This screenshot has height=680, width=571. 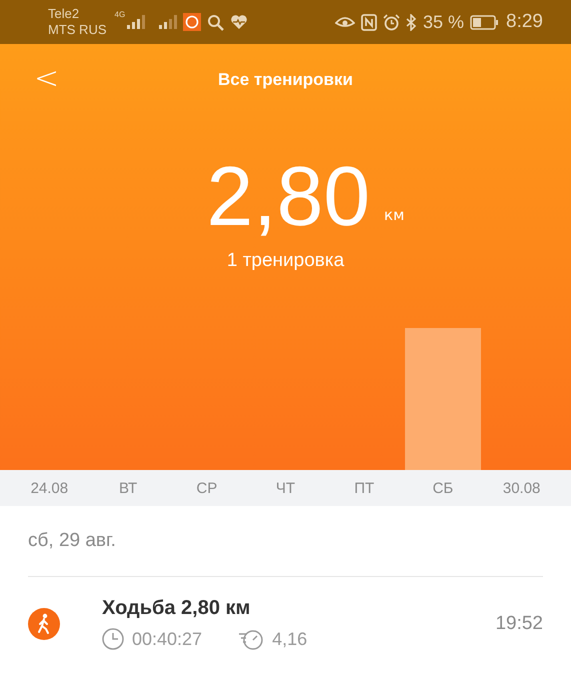 What do you see at coordinates (120, 14) in the screenshot?
I see `network-type: 4G` at bounding box center [120, 14].